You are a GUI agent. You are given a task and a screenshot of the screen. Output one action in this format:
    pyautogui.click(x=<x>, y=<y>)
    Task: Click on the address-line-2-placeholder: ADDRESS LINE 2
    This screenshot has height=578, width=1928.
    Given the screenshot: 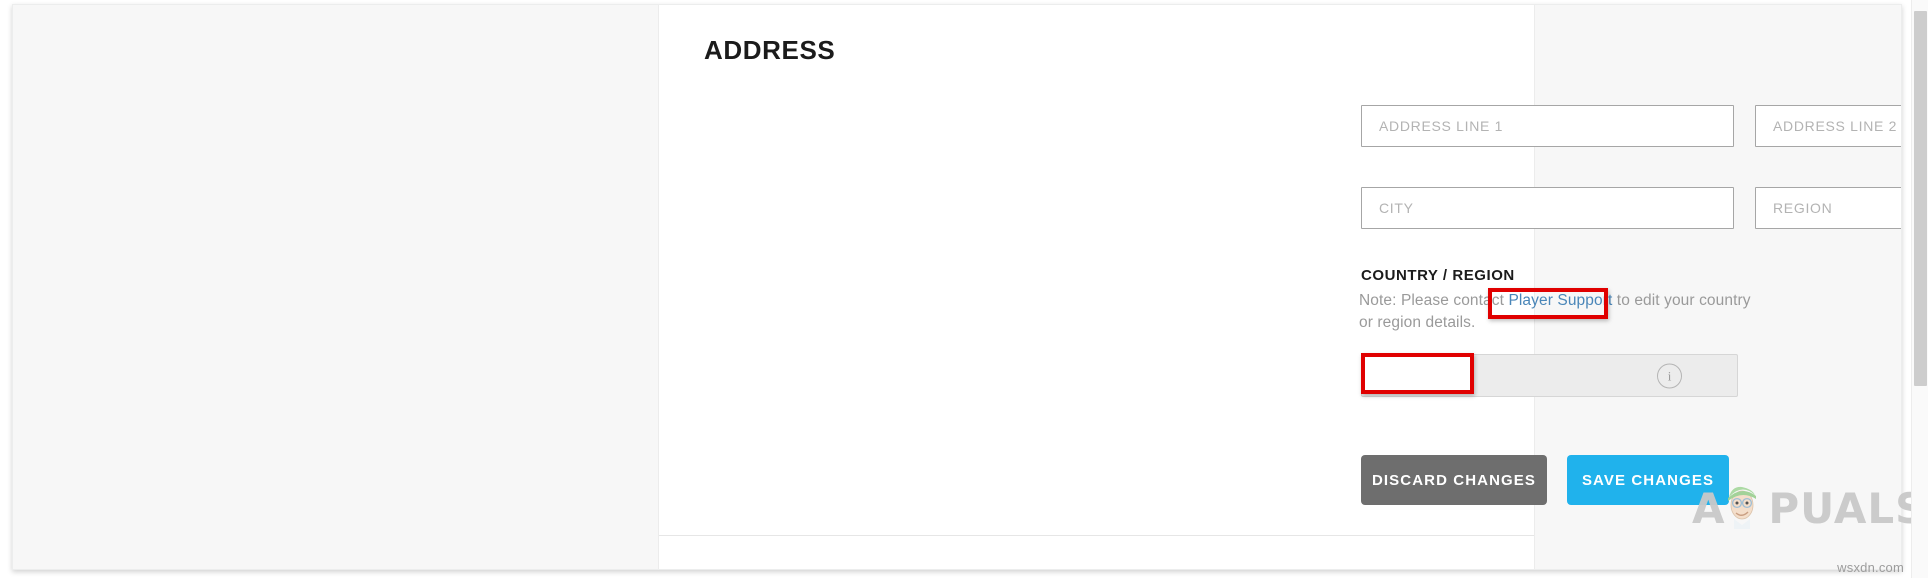 What is the action you would take?
    pyautogui.click(x=1835, y=126)
    